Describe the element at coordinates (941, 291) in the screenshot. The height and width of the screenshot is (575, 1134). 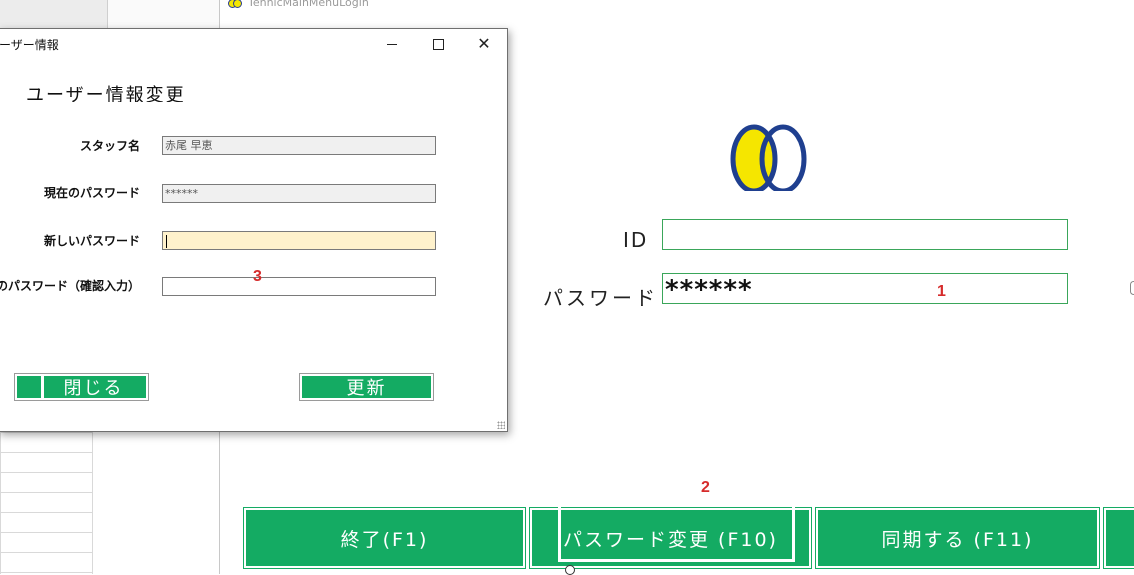
I see `annotation-1: 1` at that location.